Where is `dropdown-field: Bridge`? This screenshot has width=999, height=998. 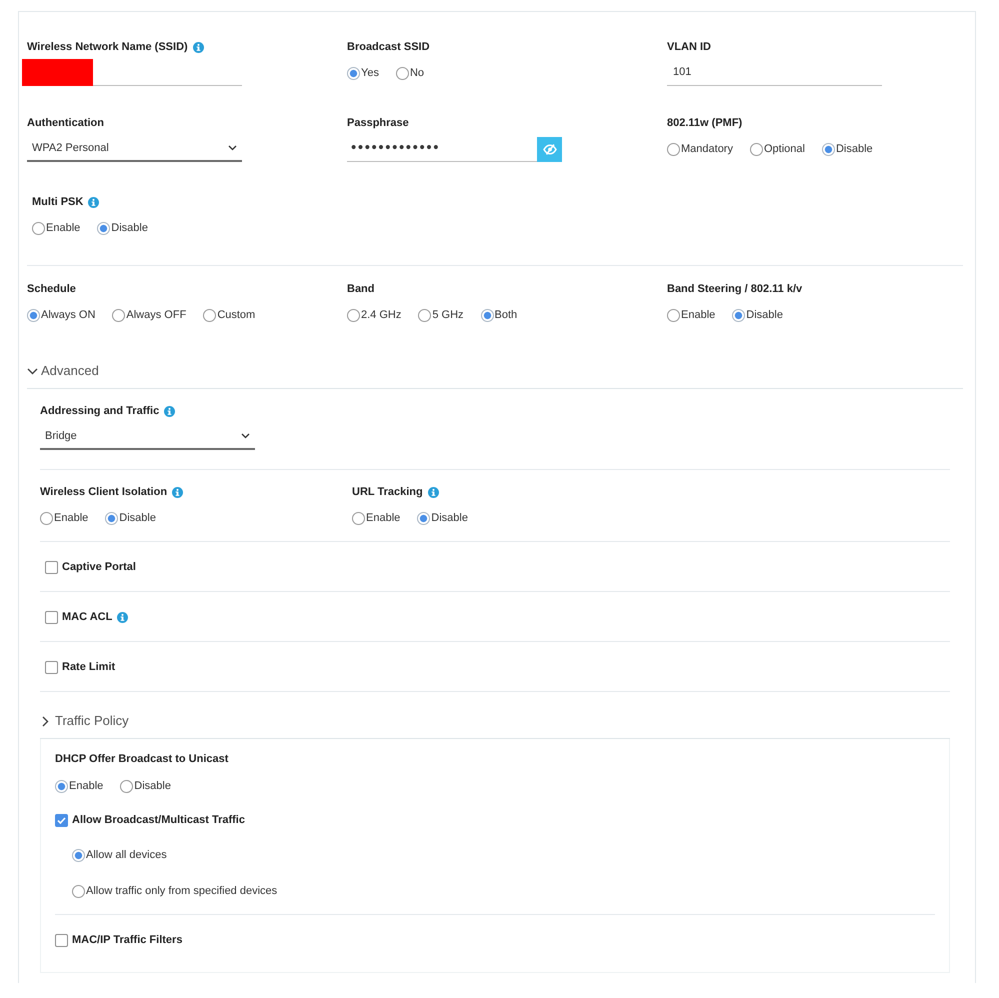 dropdown-field: Bridge is located at coordinates (147, 436).